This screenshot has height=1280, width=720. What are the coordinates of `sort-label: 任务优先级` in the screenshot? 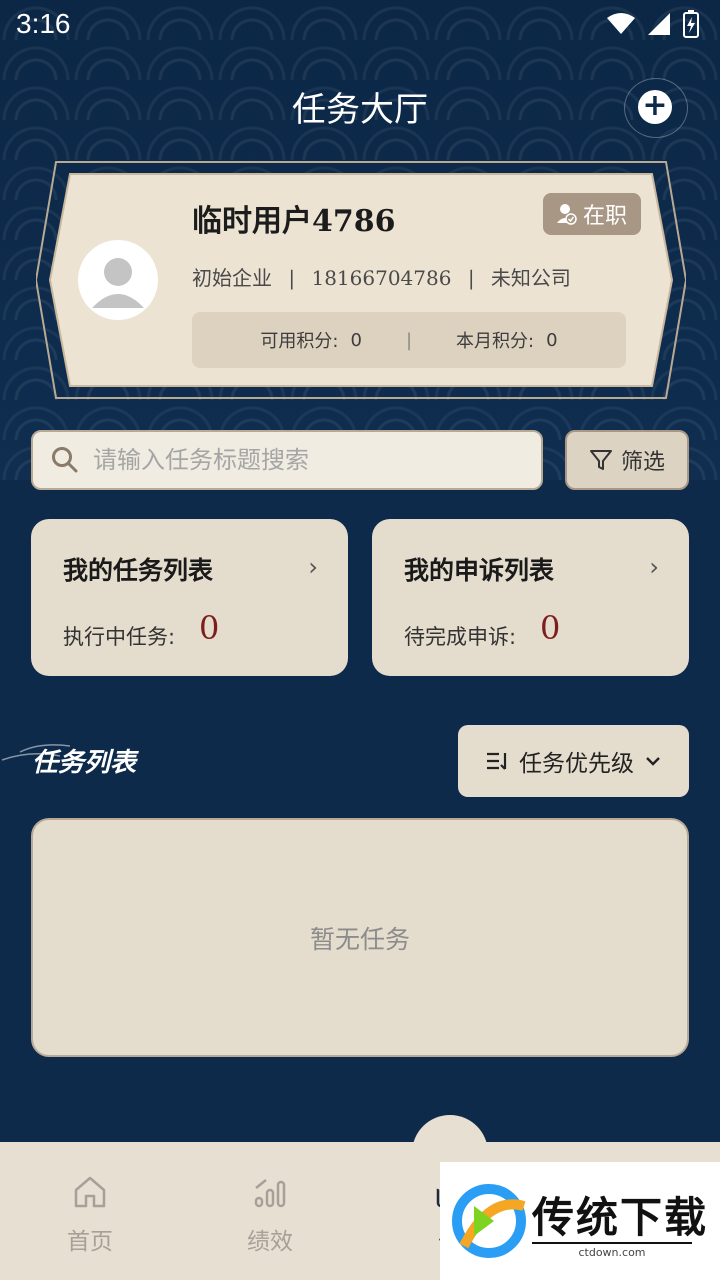 It's located at (576, 764).